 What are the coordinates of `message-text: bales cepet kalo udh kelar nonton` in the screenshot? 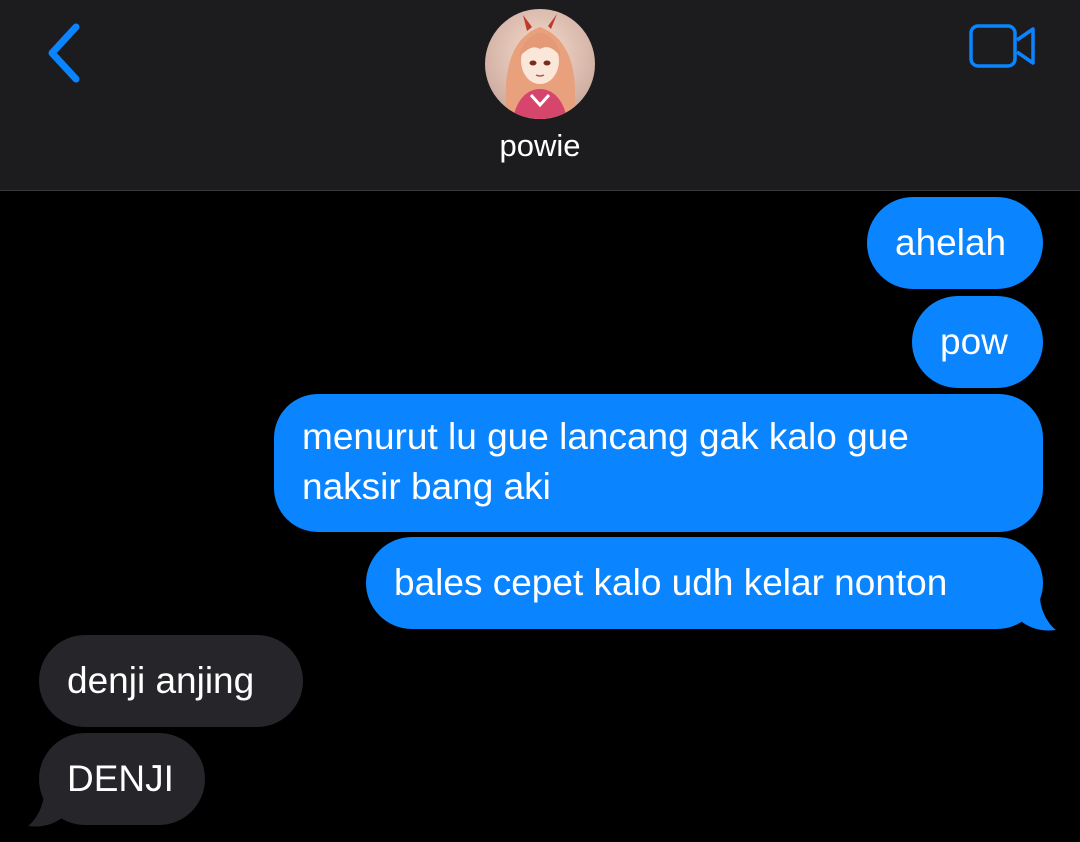 It's located at (671, 582).